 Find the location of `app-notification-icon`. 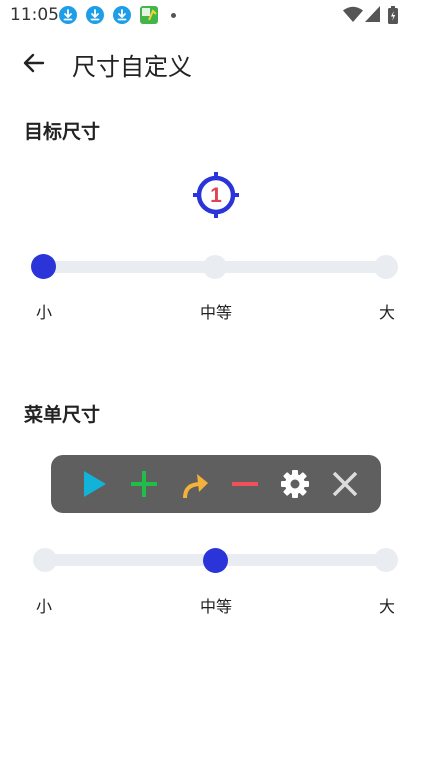

app-notification-icon is located at coordinates (149, 15).